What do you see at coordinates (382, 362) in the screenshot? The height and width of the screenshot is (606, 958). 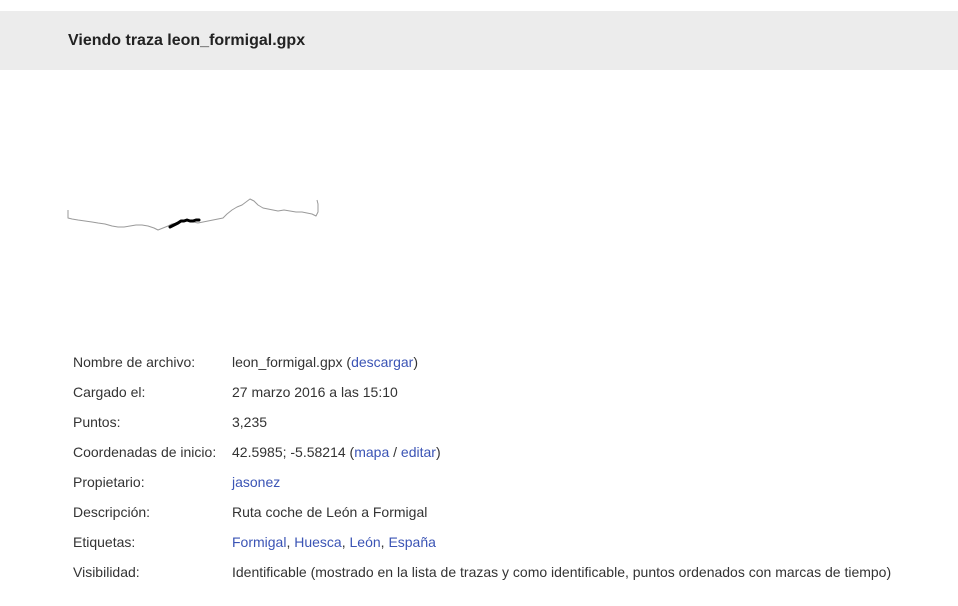 I see `download-link: descargar` at bounding box center [382, 362].